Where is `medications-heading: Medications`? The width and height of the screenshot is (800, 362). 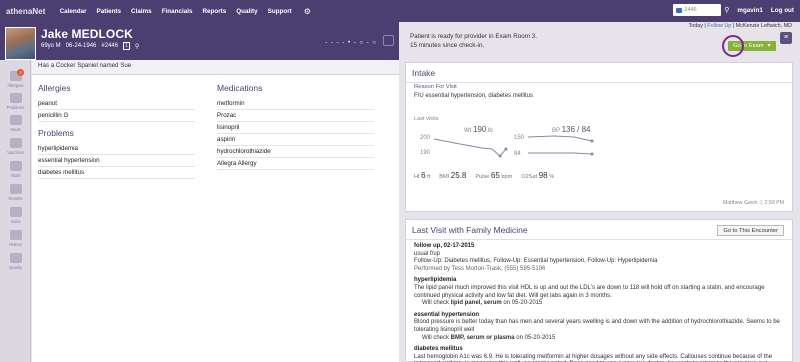
medications-heading: Medications is located at coordinates (295, 88).